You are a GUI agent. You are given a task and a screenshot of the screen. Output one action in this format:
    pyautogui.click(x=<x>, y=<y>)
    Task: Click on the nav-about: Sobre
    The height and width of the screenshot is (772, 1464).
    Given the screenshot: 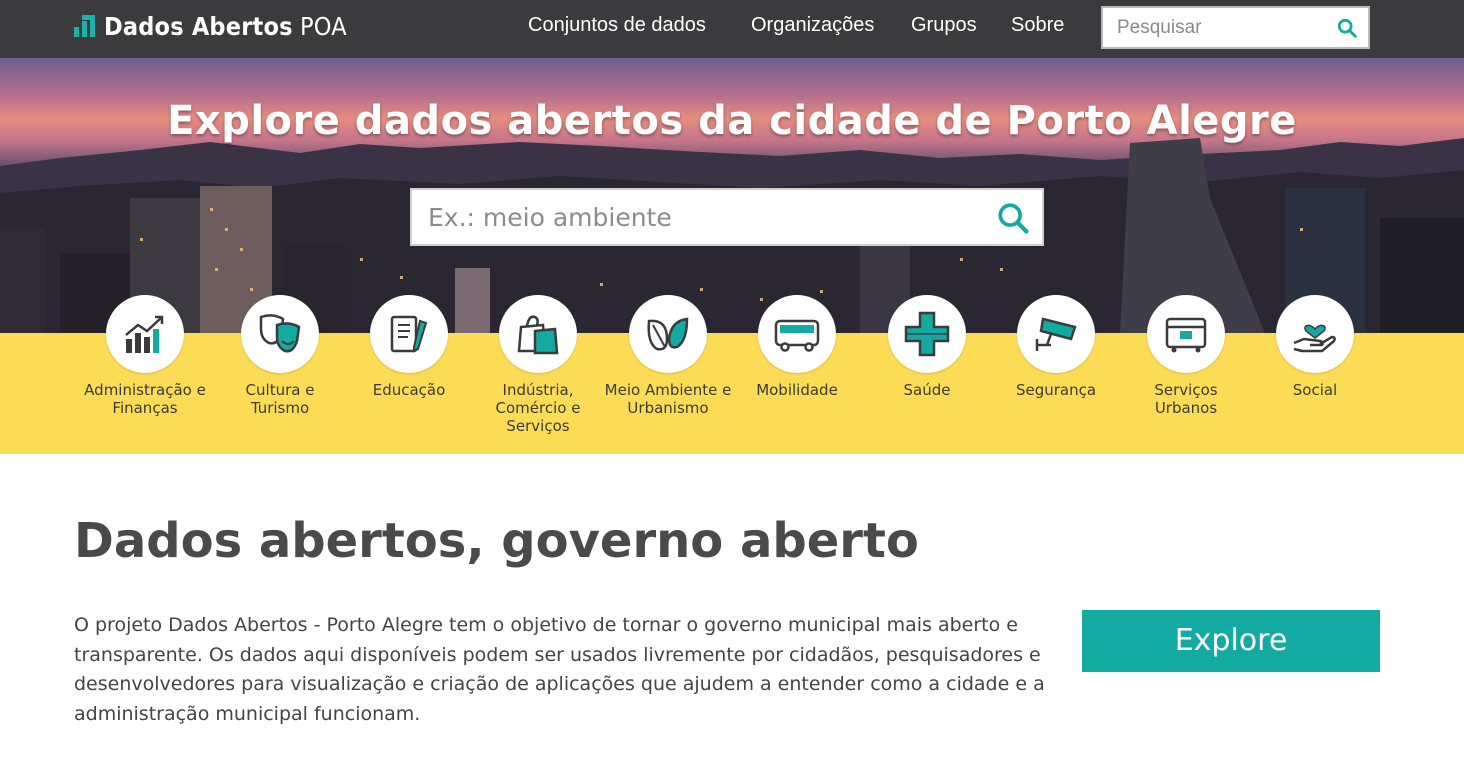 What is the action you would take?
    pyautogui.click(x=1037, y=25)
    